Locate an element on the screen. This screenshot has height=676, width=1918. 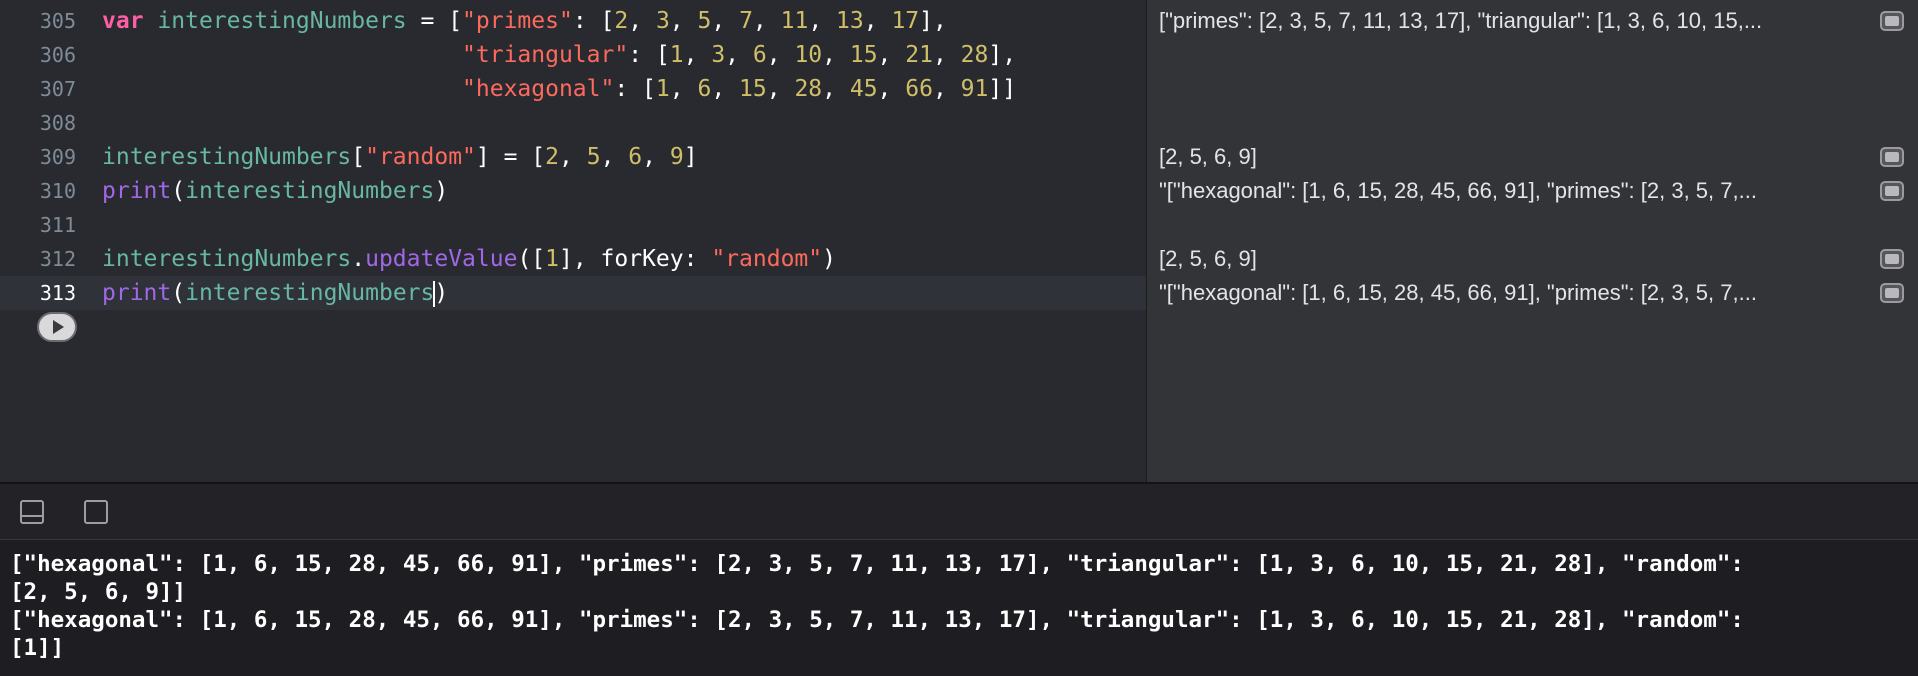
code-token: . is located at coordinates (358, 259).